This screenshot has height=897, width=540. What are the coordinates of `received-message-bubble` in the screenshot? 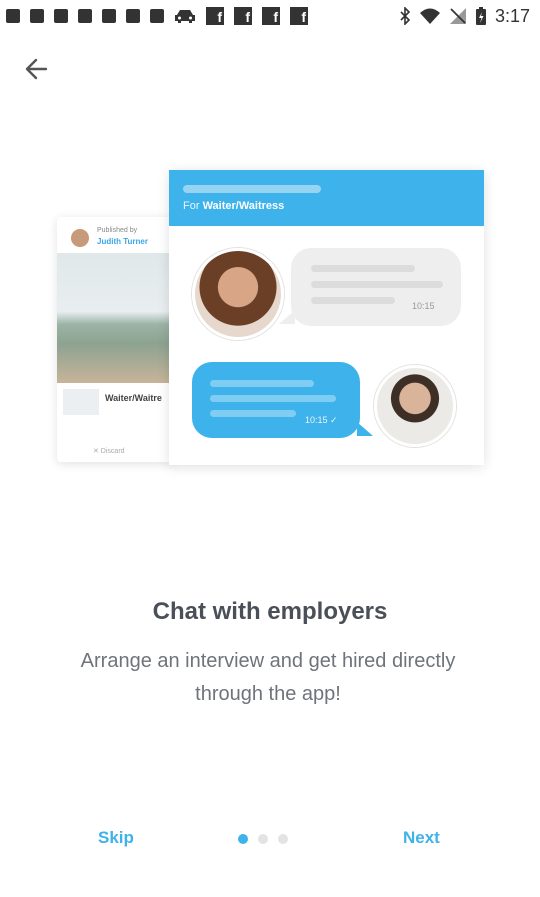 It's located at (376, 287).